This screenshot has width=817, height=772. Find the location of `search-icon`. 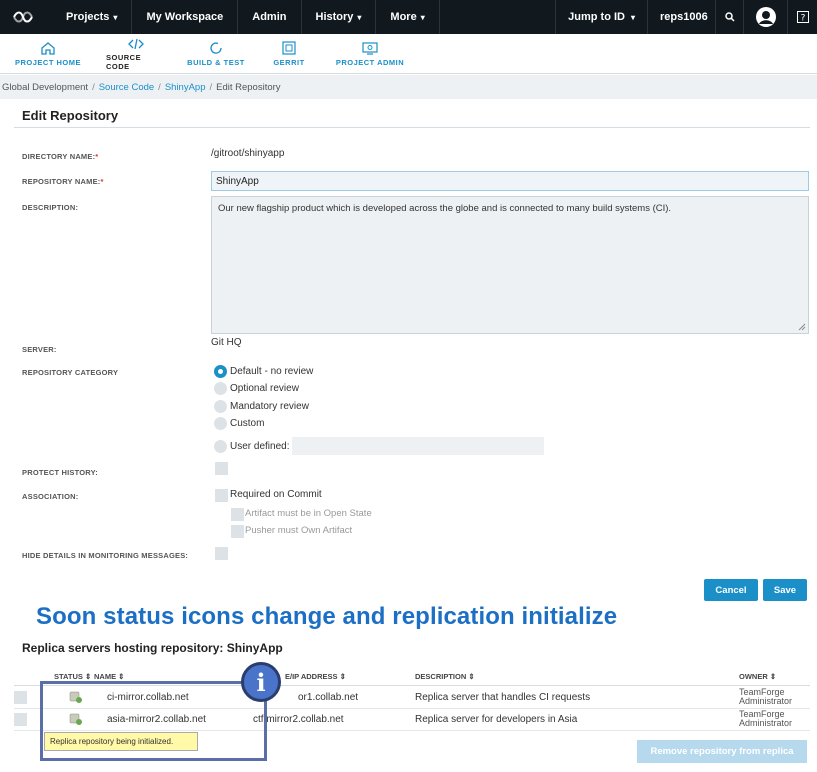

search-icon is located at coordinates (729, 17).